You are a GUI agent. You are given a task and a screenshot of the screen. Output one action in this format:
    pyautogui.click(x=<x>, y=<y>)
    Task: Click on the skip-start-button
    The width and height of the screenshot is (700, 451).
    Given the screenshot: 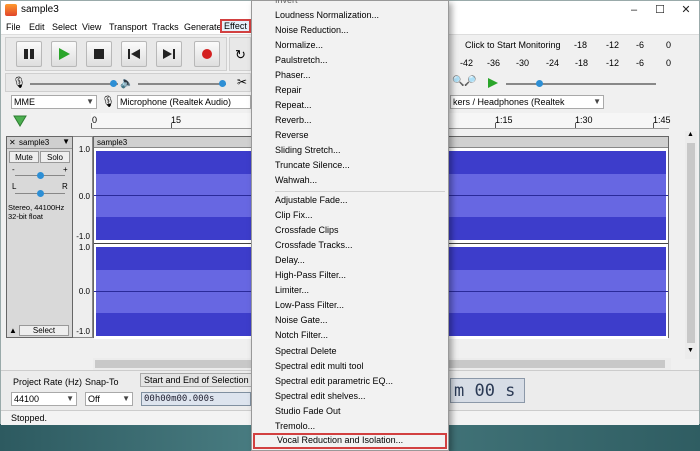 What is the action you would take?
    pyautogui.click(x=134, y=54)
    